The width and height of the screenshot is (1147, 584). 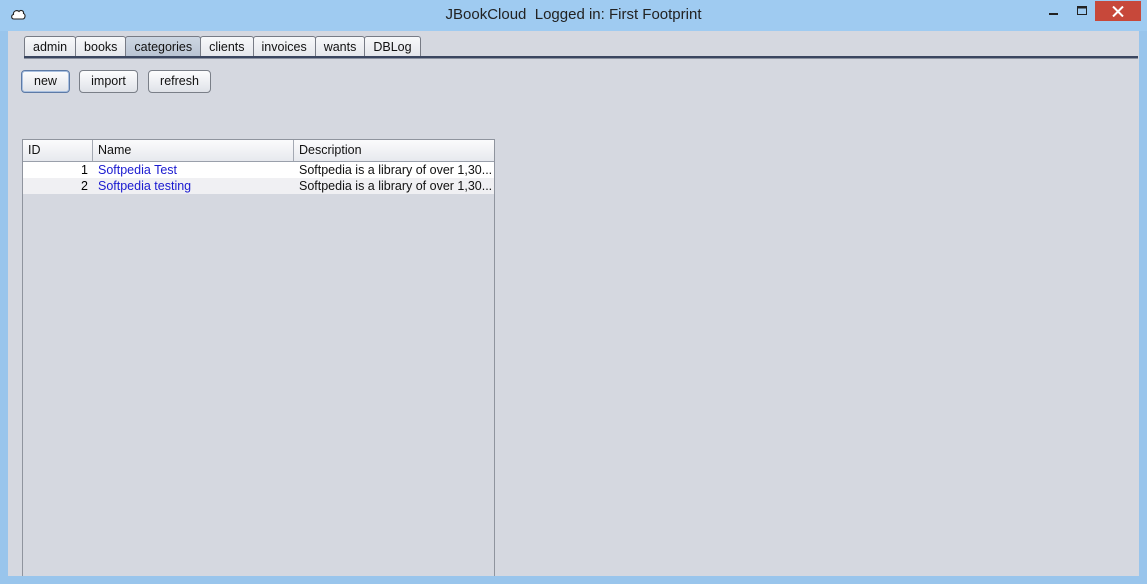 I want to click on tab-invoices: invoices, so click(x=284, y=46).